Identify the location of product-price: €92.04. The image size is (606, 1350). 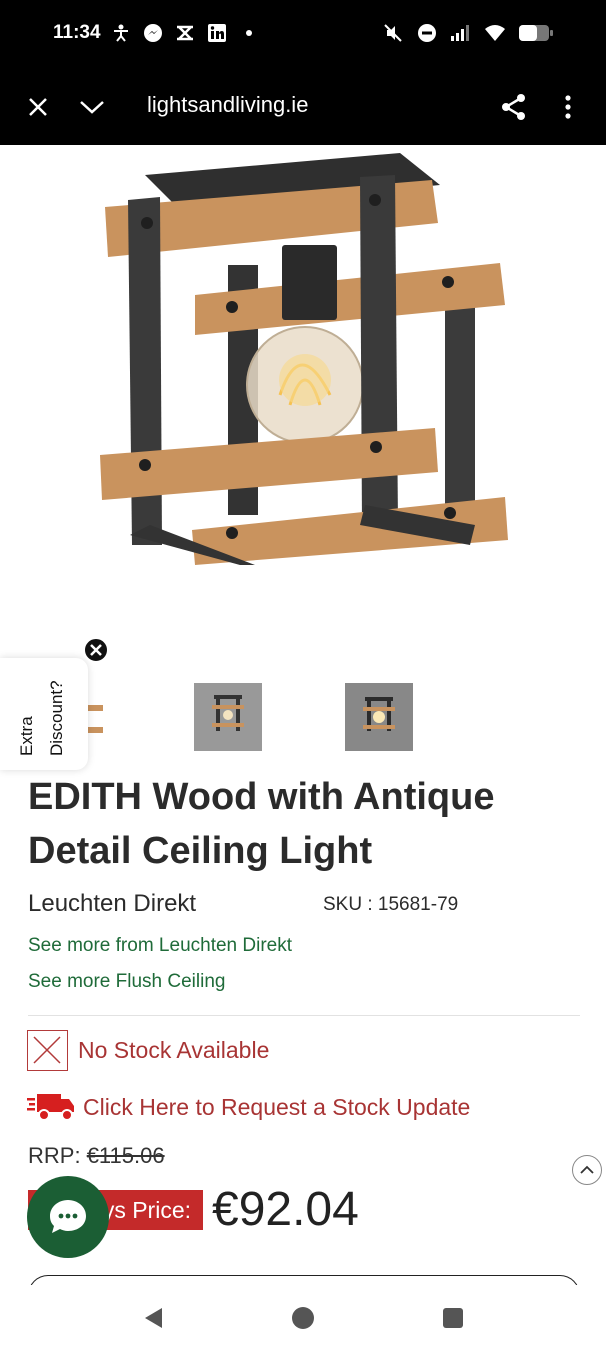
(285, 1209).